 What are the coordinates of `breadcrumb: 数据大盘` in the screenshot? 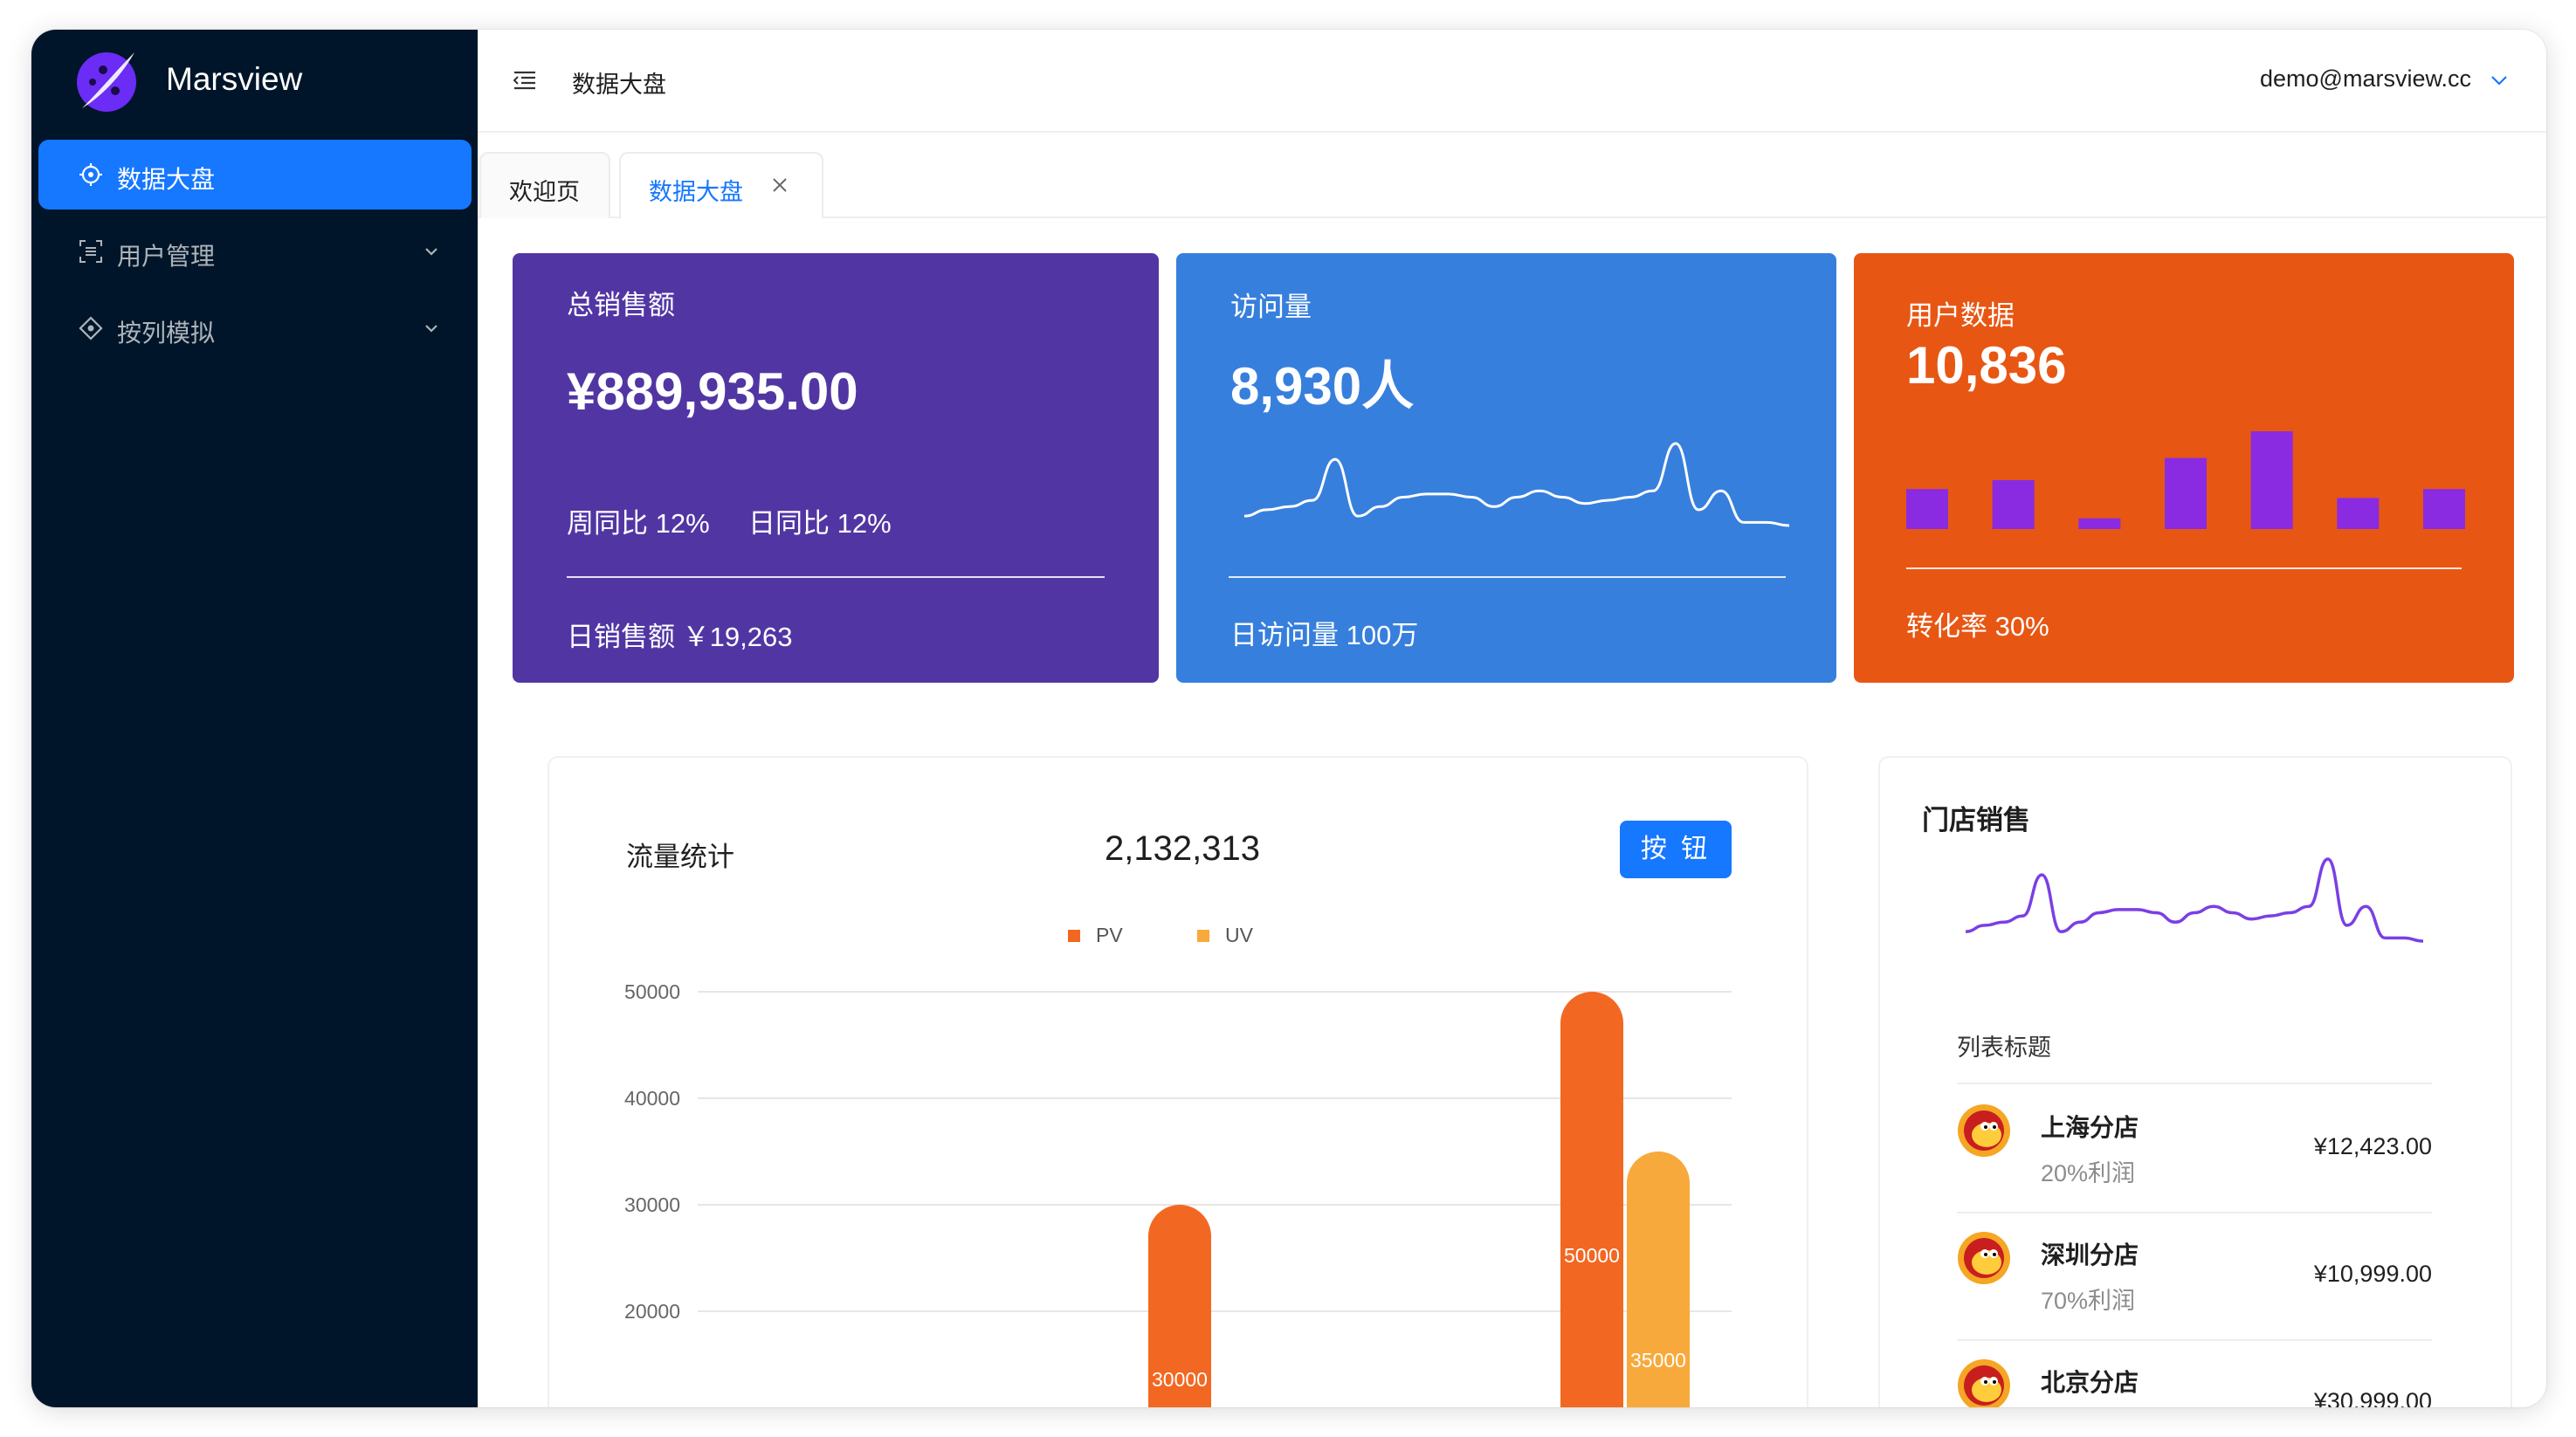 It's located at (619, 85).